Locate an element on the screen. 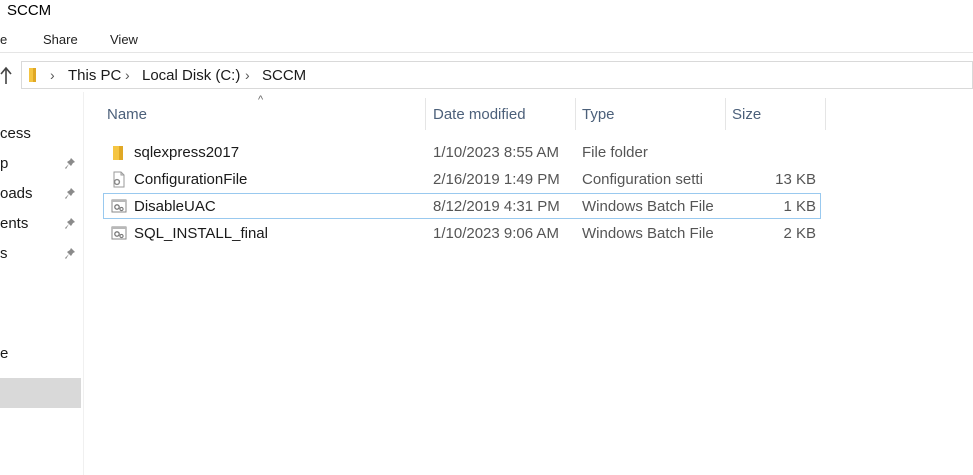 Image resolution: width=973 pixels, height=475 pixels. column-header-size: Size is located at coordinates (776, 111).